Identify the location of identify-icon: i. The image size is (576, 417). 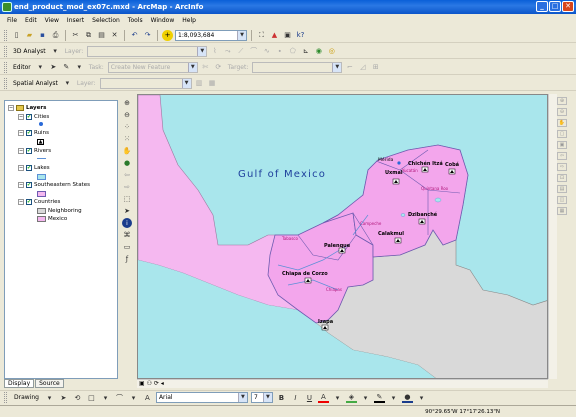
(127, 223).